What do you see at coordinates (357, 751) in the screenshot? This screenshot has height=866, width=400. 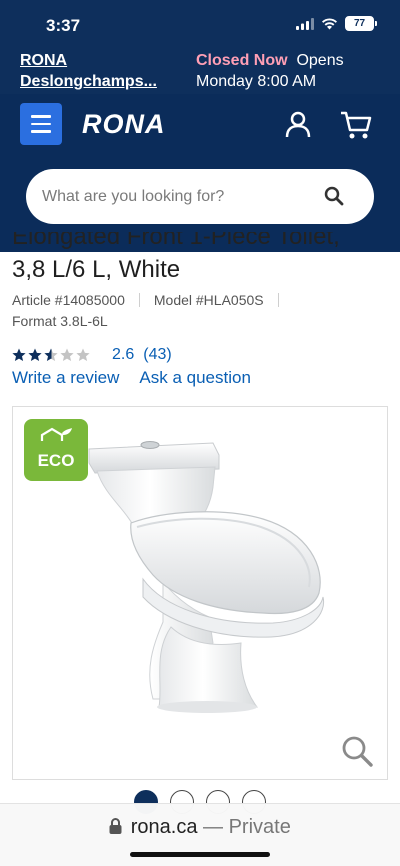 I see `zoom-icon` at bounding box center [357, 751].